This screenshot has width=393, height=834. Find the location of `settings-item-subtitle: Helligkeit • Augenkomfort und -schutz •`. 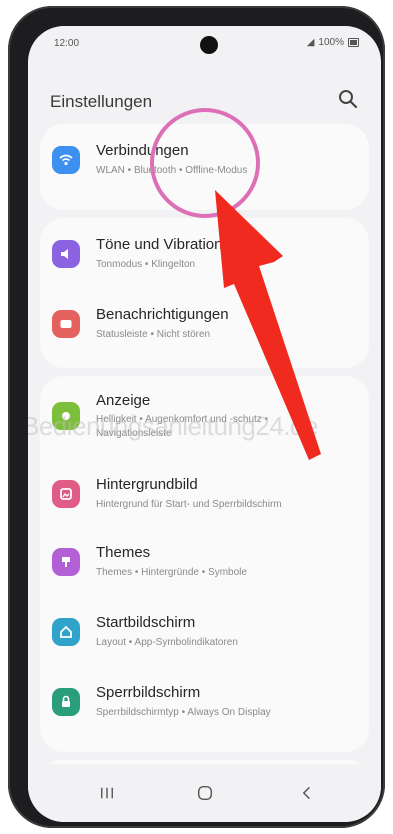

settings-item-subtitle: Helligkeit • Augenkomfort und -schutz • is located at coordinates (182, 419).